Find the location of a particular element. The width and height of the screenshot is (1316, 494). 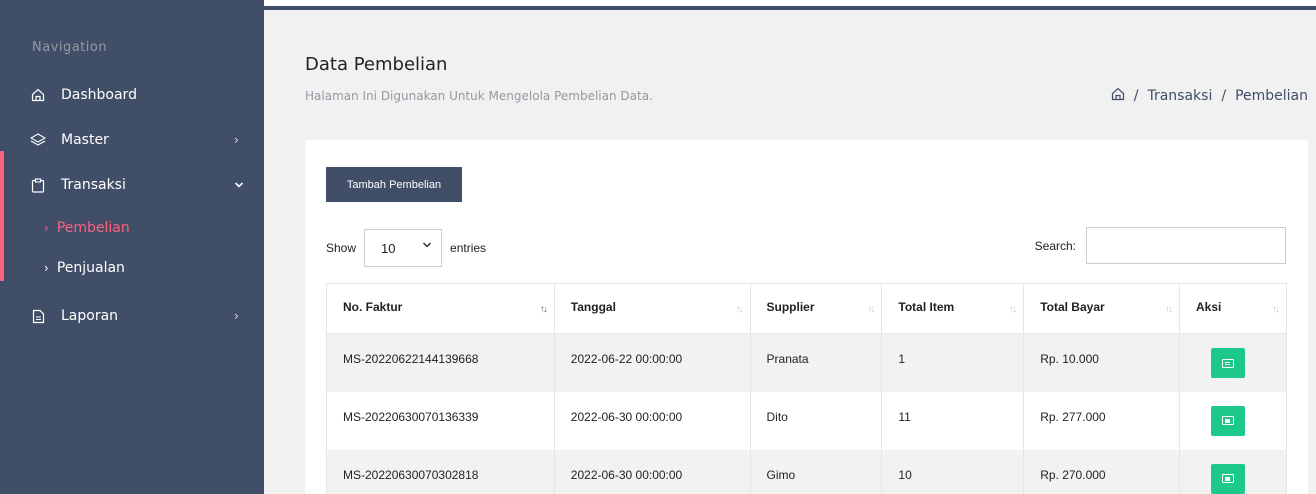

add-purchase-button: Tambah Pembelian is located at coordinates (394, 184).